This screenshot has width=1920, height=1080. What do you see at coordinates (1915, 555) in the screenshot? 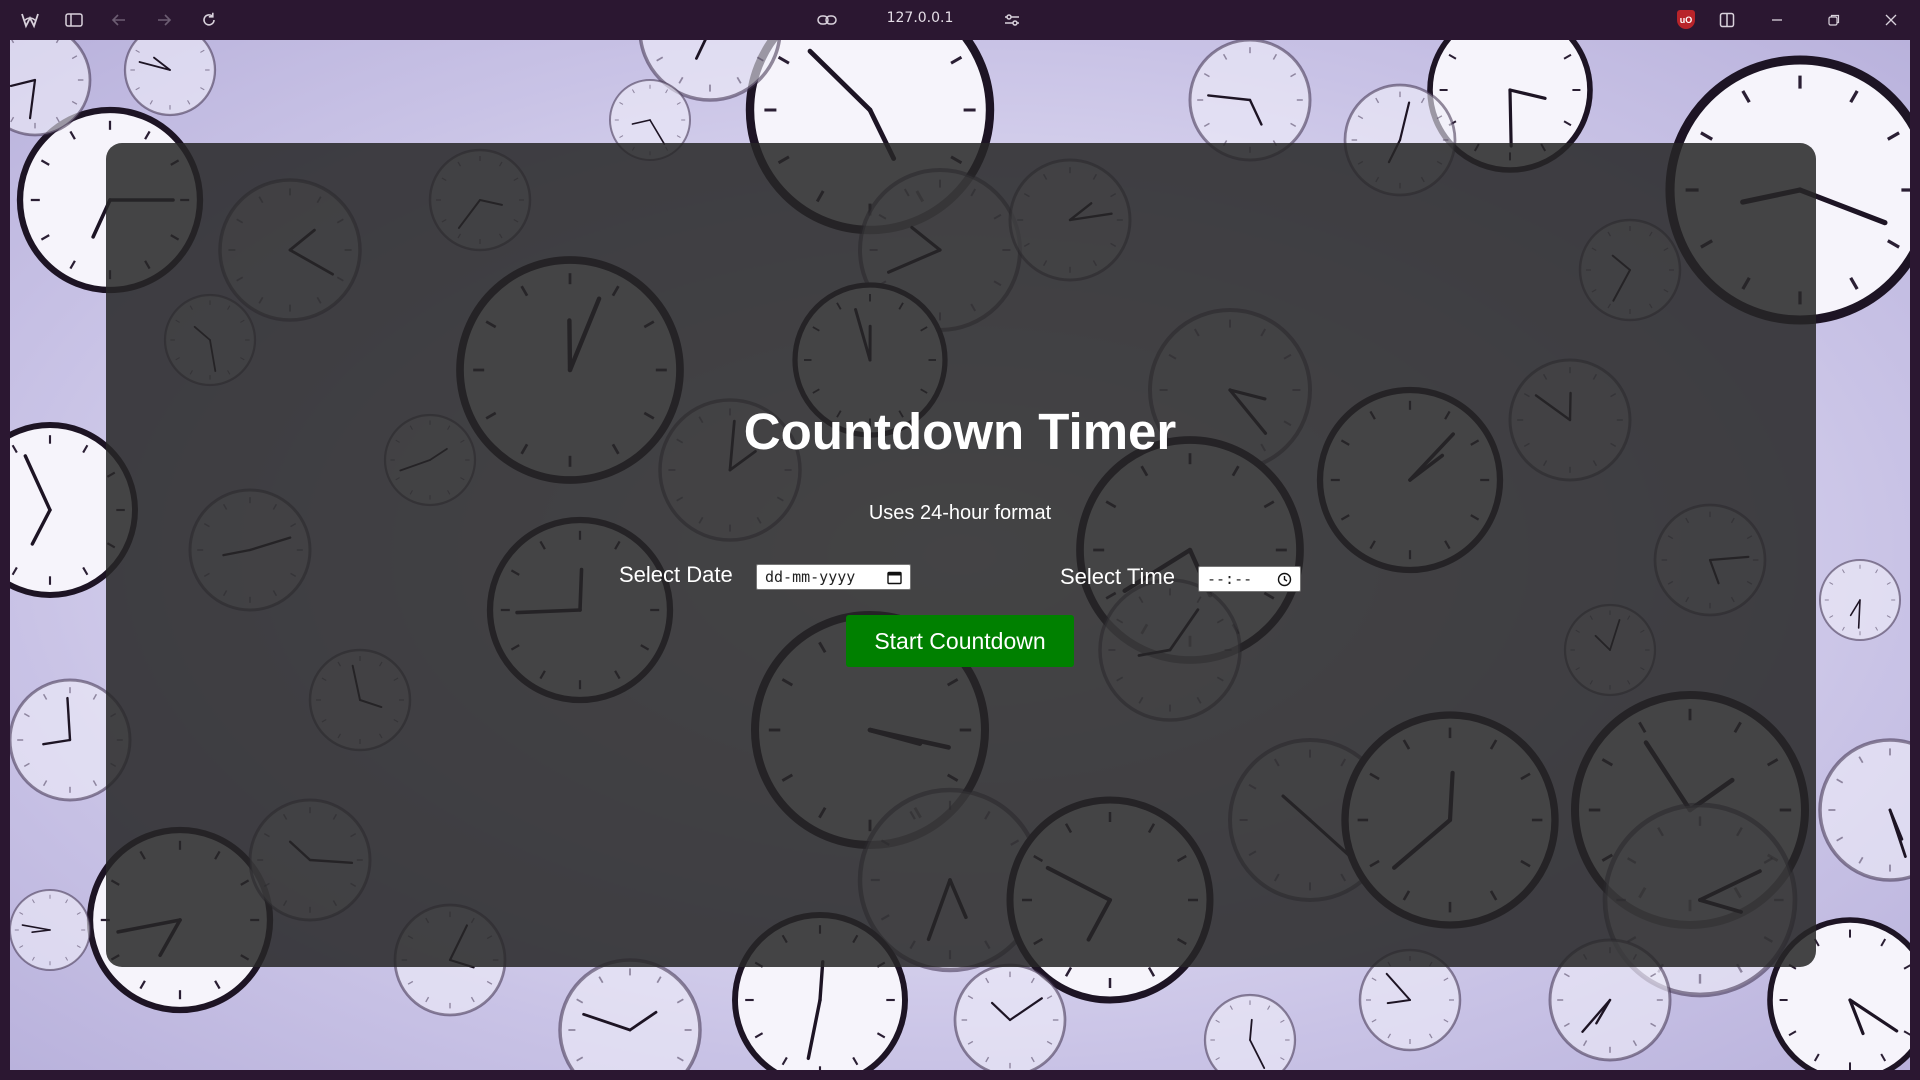
I see `window-border-right` at bounding box center [1915, 555].